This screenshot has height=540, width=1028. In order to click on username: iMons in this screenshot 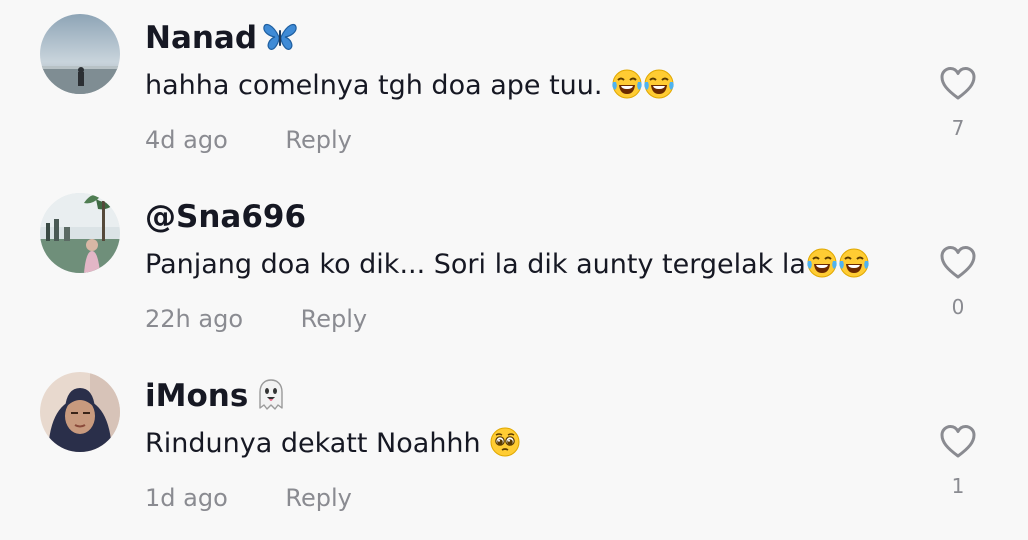, I will do `click(216, 396)`.